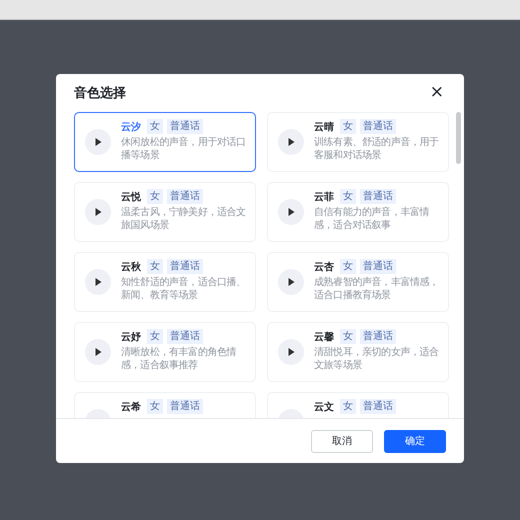 The image size is (520, 520). I want to click on voice-name: 云文, so click(324, 407).